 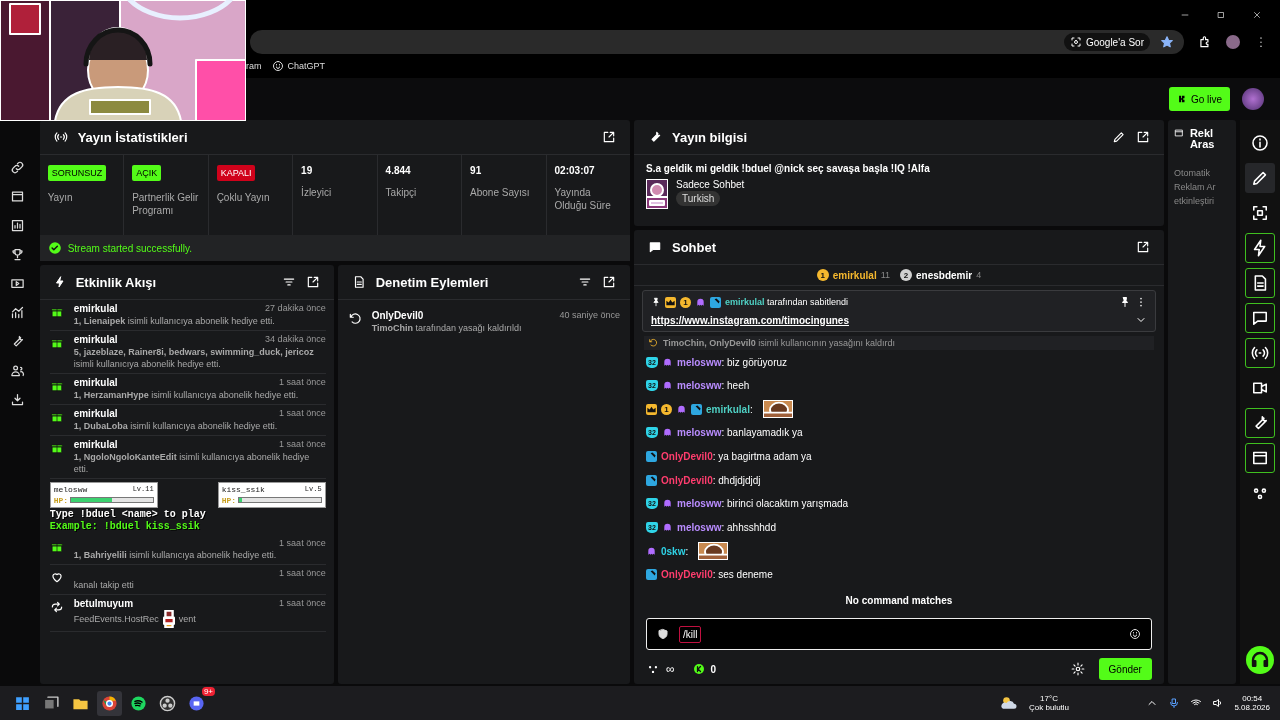 I want to click on tag: Turkish, so click(x=698, y=198).